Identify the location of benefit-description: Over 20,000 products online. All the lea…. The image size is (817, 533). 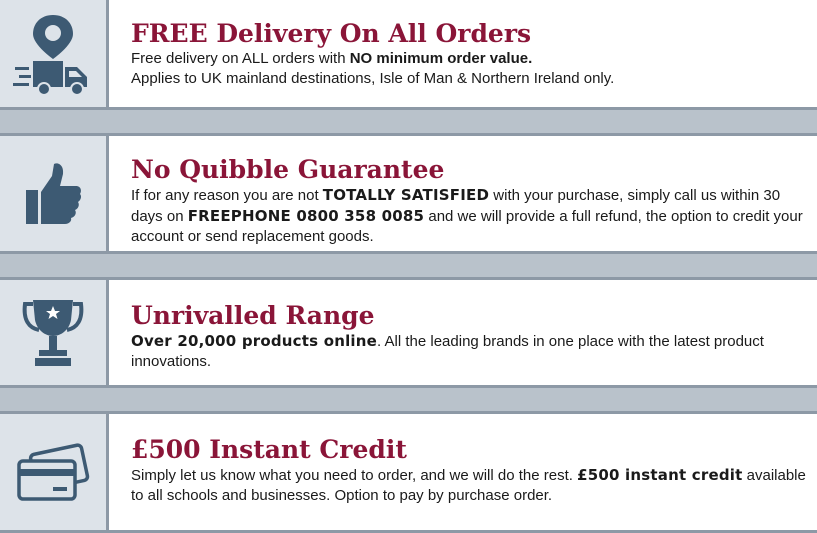
(469, 351).